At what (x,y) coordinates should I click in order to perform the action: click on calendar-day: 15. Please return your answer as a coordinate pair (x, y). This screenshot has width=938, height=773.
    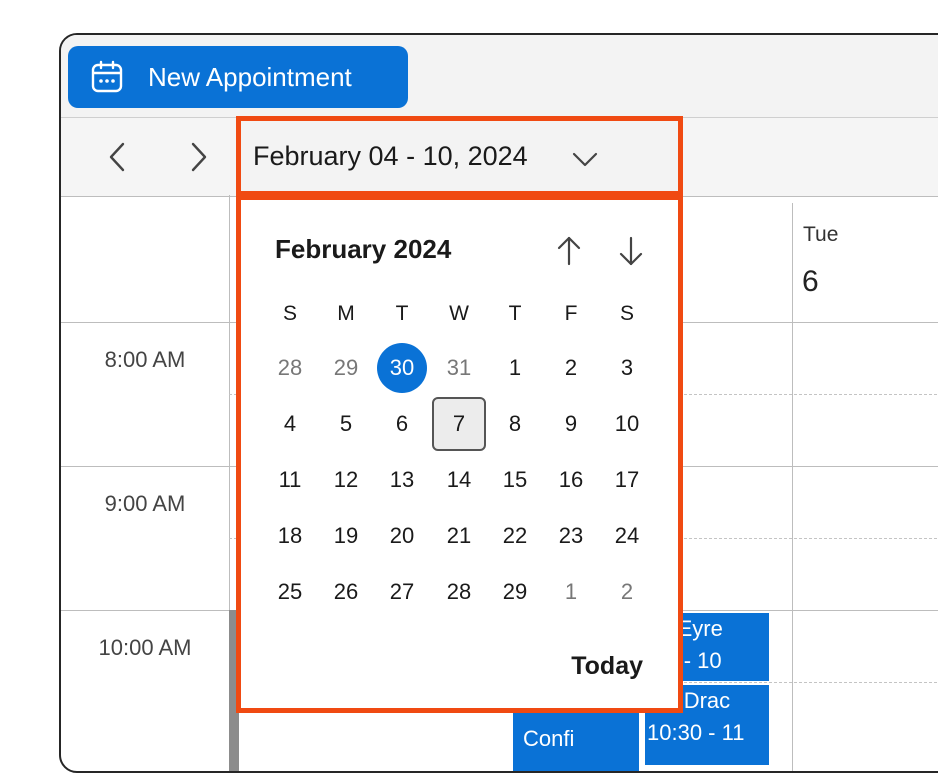
    Looking at the image, I should click on (515, 480).